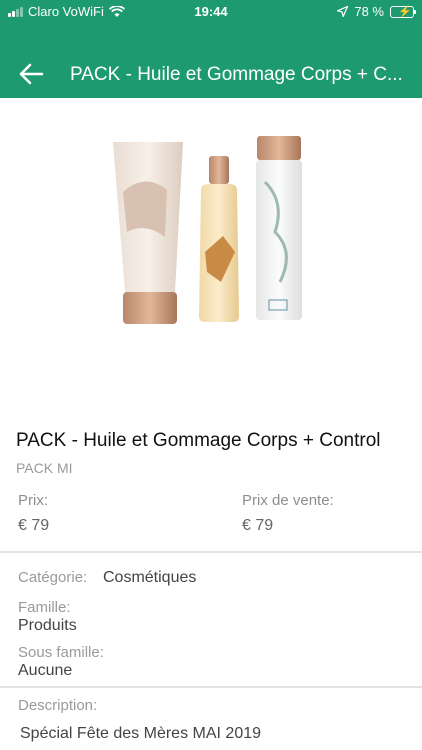  I want to click on subfamily-label: Sous famille:, so click(61, 652).